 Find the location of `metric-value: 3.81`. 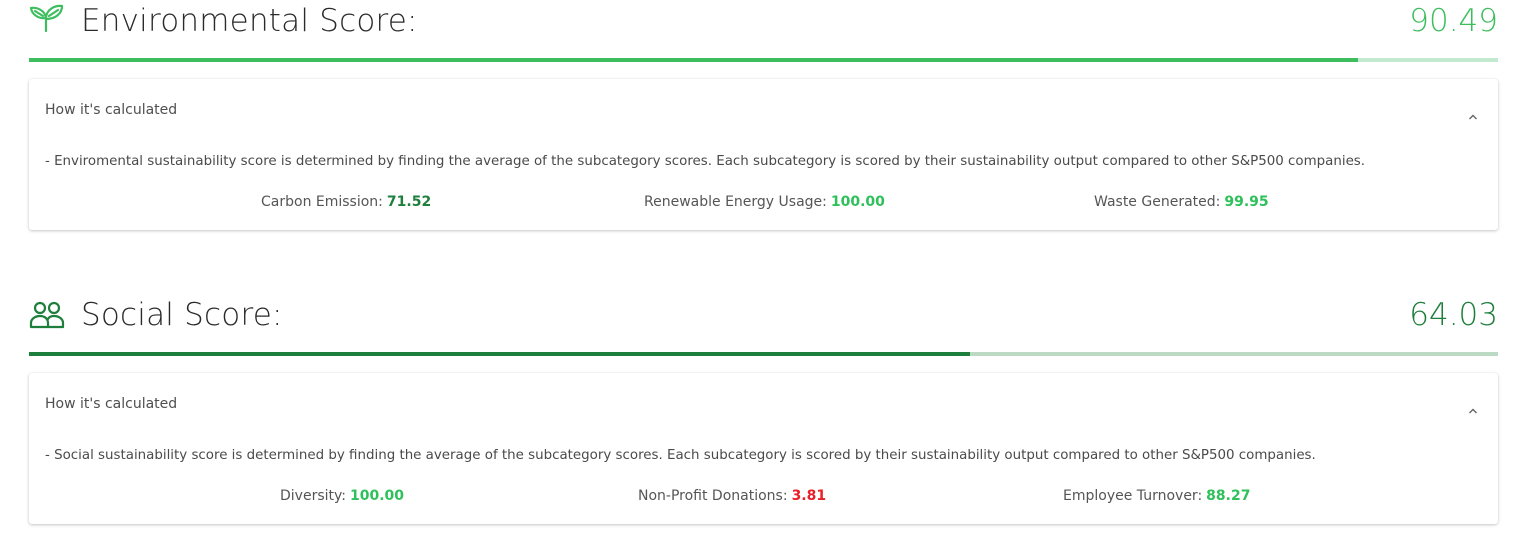

metric-value: 3.81 is located at coordinates (809, 496).